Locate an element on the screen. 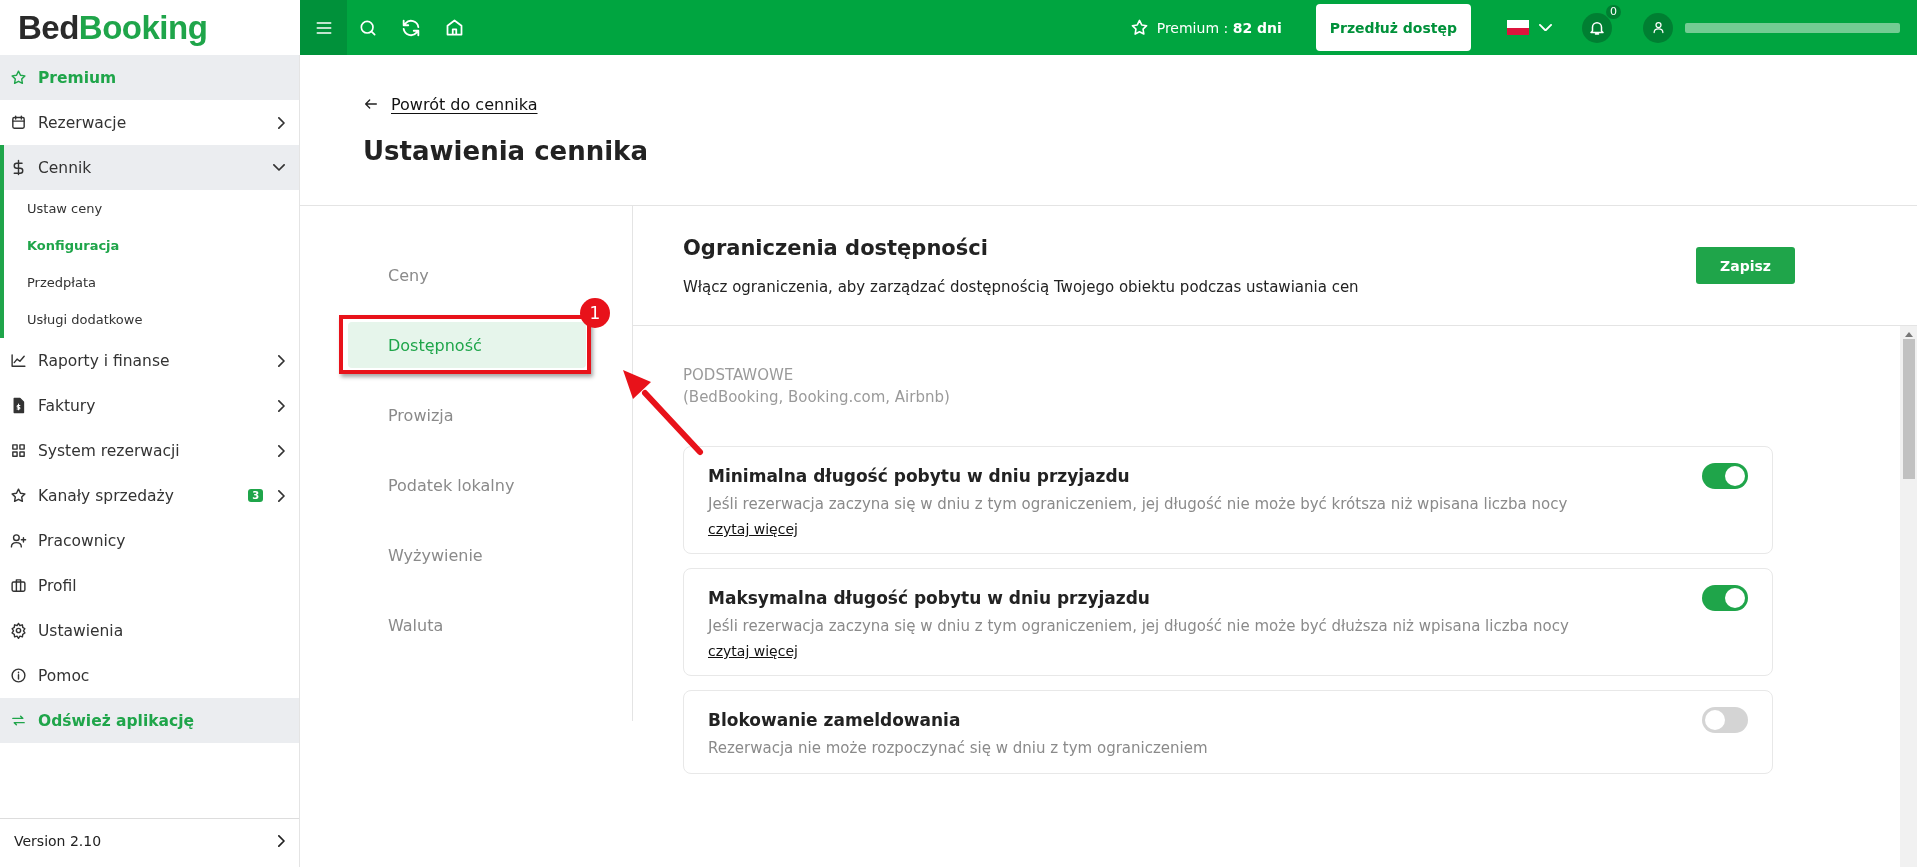 The height and width of the screenshot is (867, 1917). extend-access-button: Przedłuż dostęp is located at coordinates (1393, 27).